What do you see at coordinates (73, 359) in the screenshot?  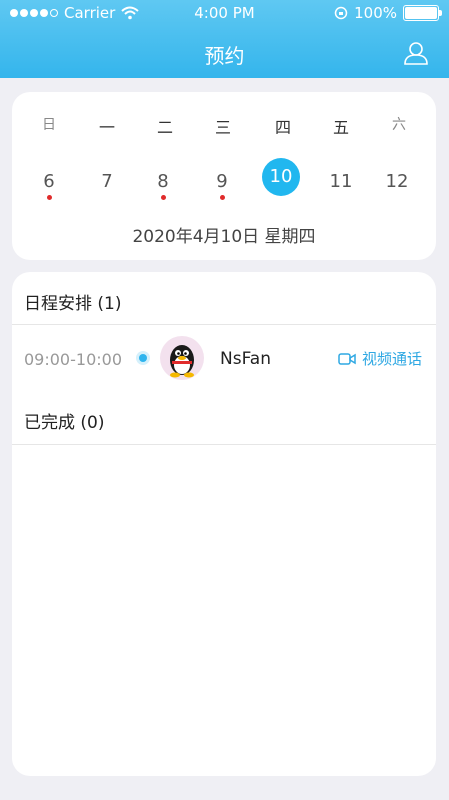 I see `schedule-time: 09:00-10:00` at bounding box center [73, 359].